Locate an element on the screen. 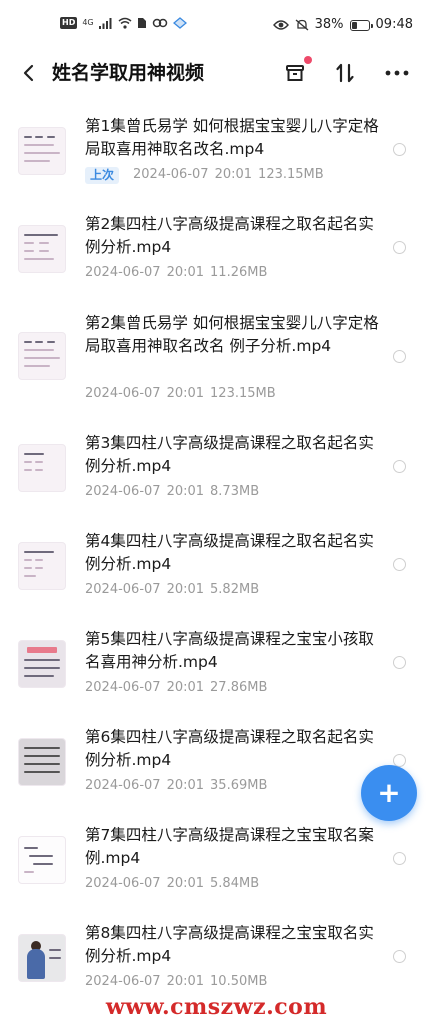 This screenshot has width=433, height=1024. file-meta: 2024-06-07 20:01 5.82MB is located at coordinates (172, 590).